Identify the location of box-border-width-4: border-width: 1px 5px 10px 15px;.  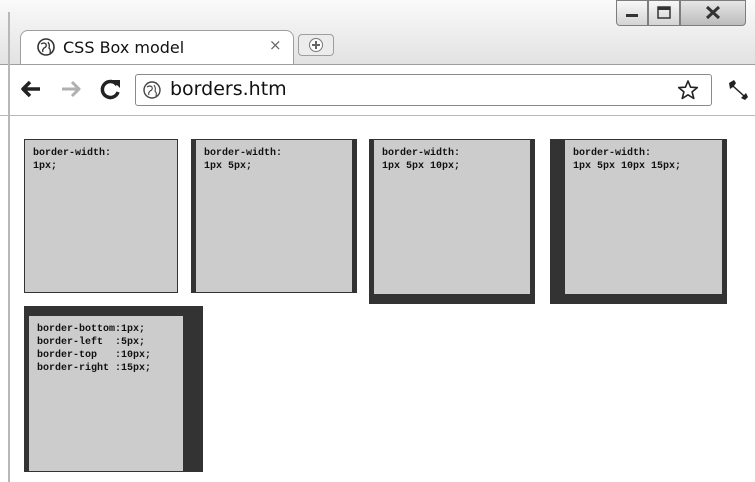
(638, 221).